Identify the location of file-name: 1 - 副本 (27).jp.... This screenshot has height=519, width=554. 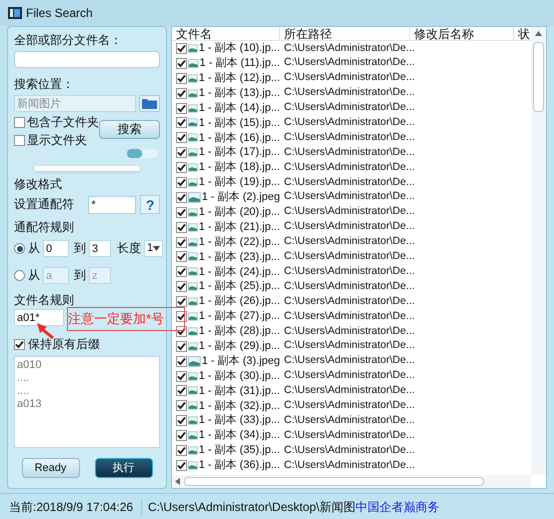
(239, 316).